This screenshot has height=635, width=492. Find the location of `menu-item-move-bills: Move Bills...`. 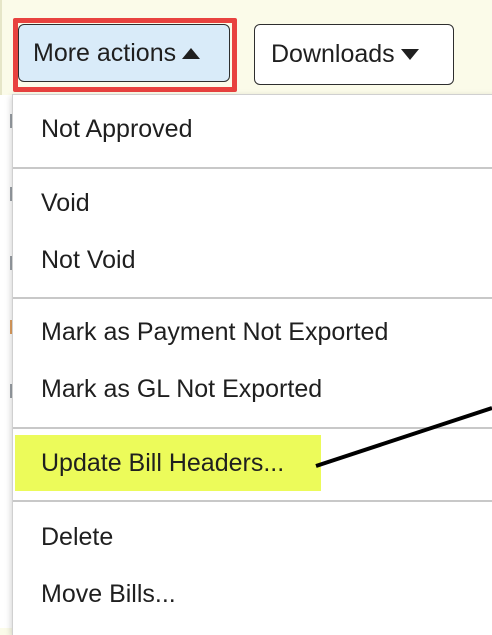

menu-item-move-bills: Move Bills... is located at coordinates (108, 594).